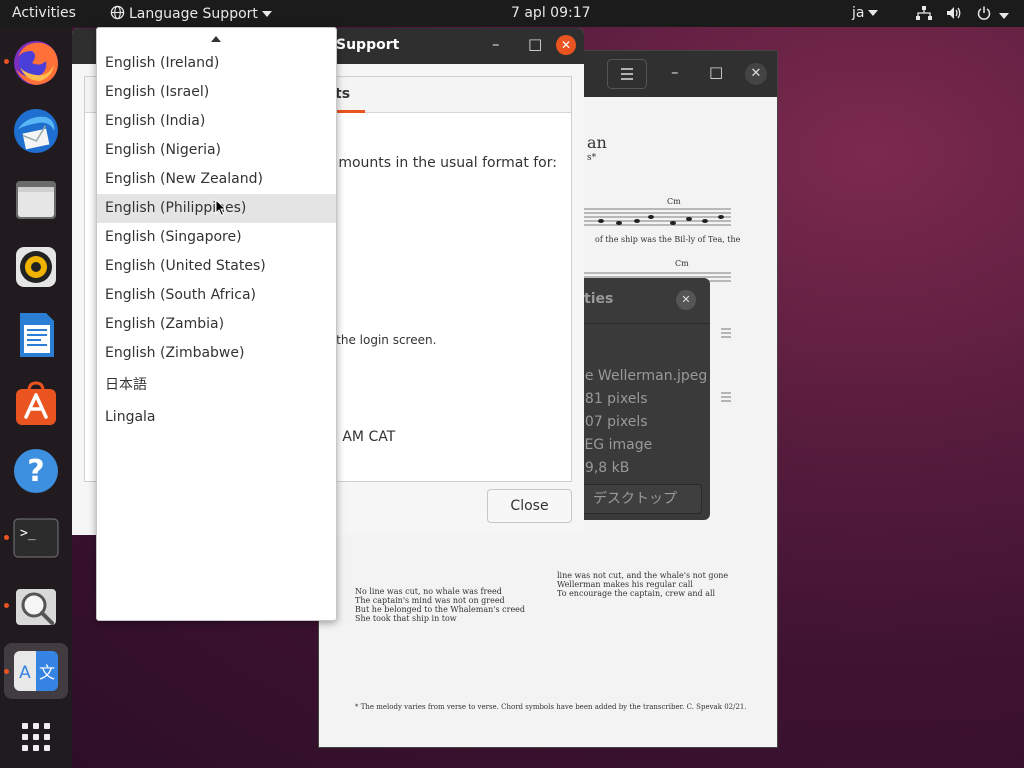  I want to click on system-menu, so click(963, 15).